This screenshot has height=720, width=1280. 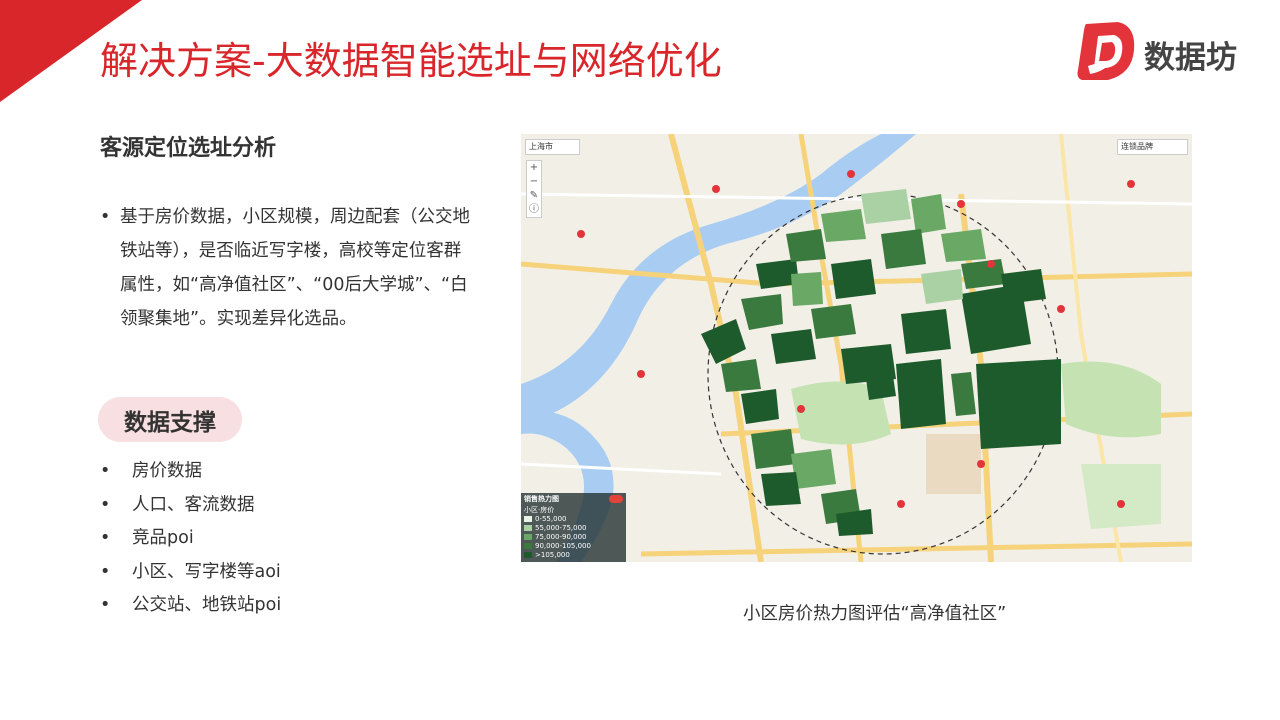 I want to click on list-item: • 人口、客流数据, so click(x=177, y=504).